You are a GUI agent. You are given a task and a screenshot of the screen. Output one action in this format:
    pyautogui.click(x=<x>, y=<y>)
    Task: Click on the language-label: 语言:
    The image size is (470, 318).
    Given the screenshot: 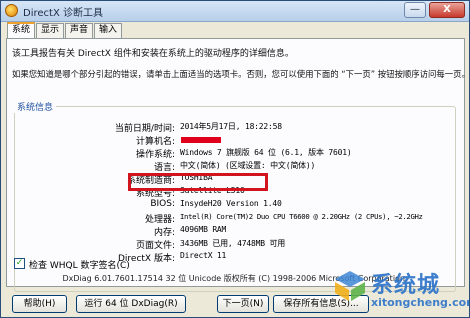 What is the action you would take?
    pyautogui.click(x=164, y=168)
    